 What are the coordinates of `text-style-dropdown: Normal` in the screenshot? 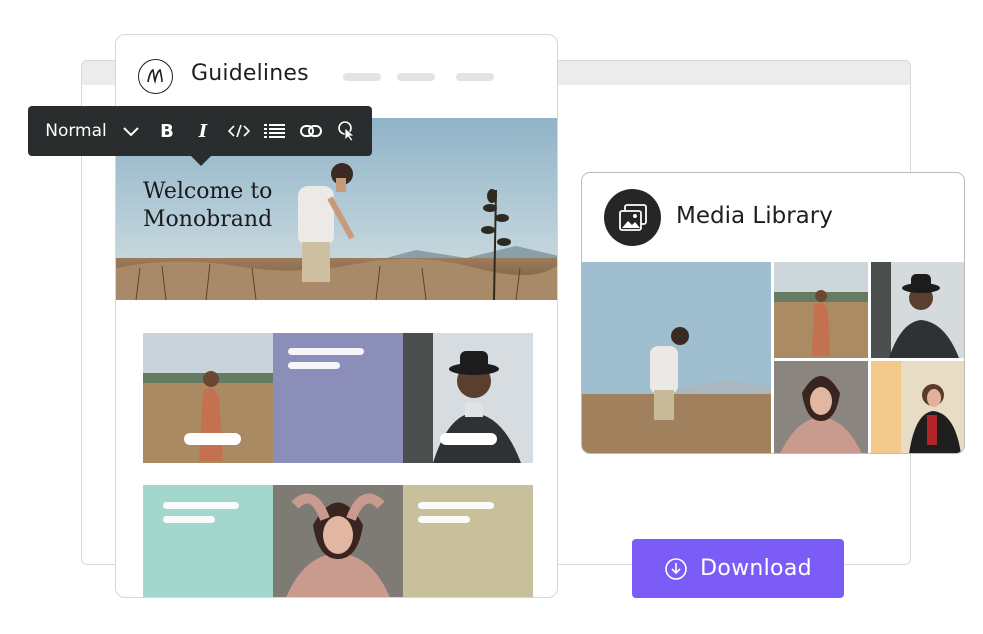 It's located at (76, 131).